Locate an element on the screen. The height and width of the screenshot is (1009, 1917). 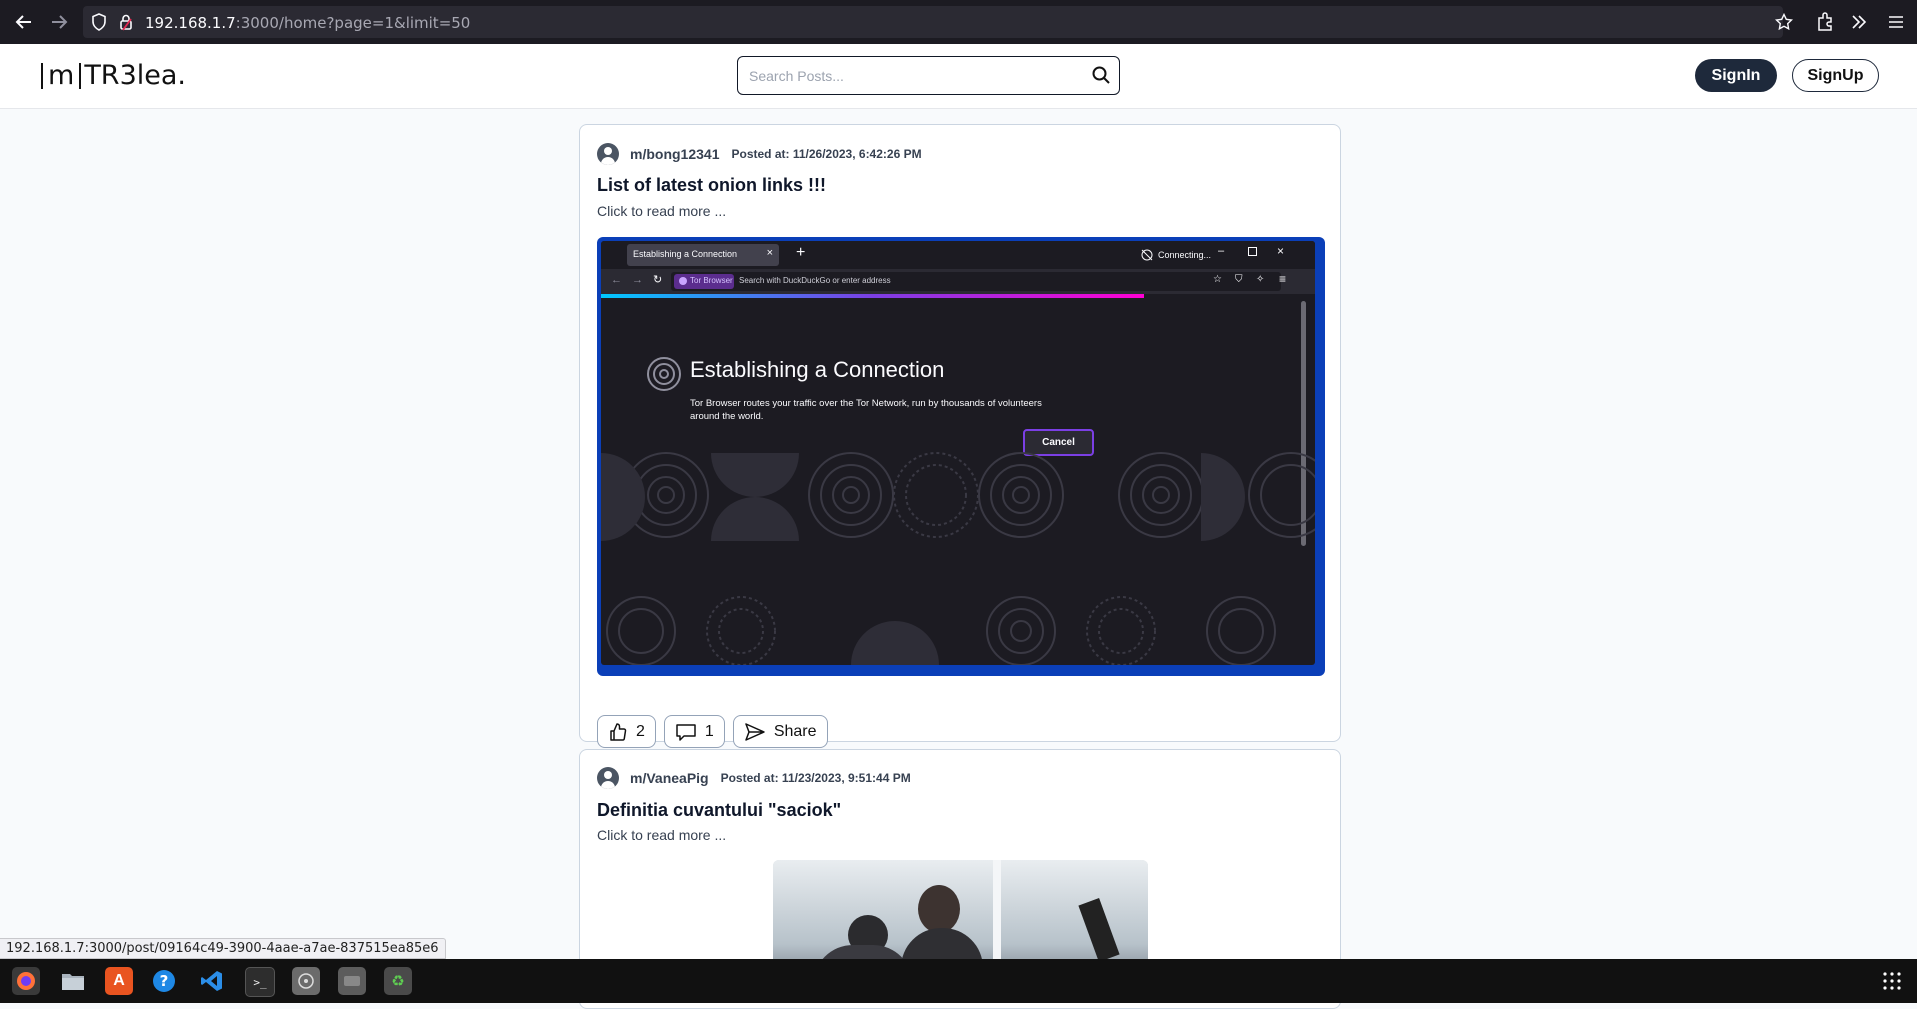
photo-person-head is located at coordinates (939, 909).